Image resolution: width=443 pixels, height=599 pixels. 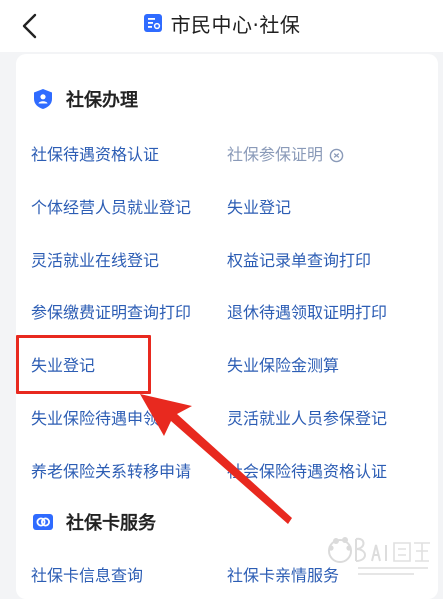 I want to click on page-title-group: 市民中心·社保, so click(x=221, y=23).